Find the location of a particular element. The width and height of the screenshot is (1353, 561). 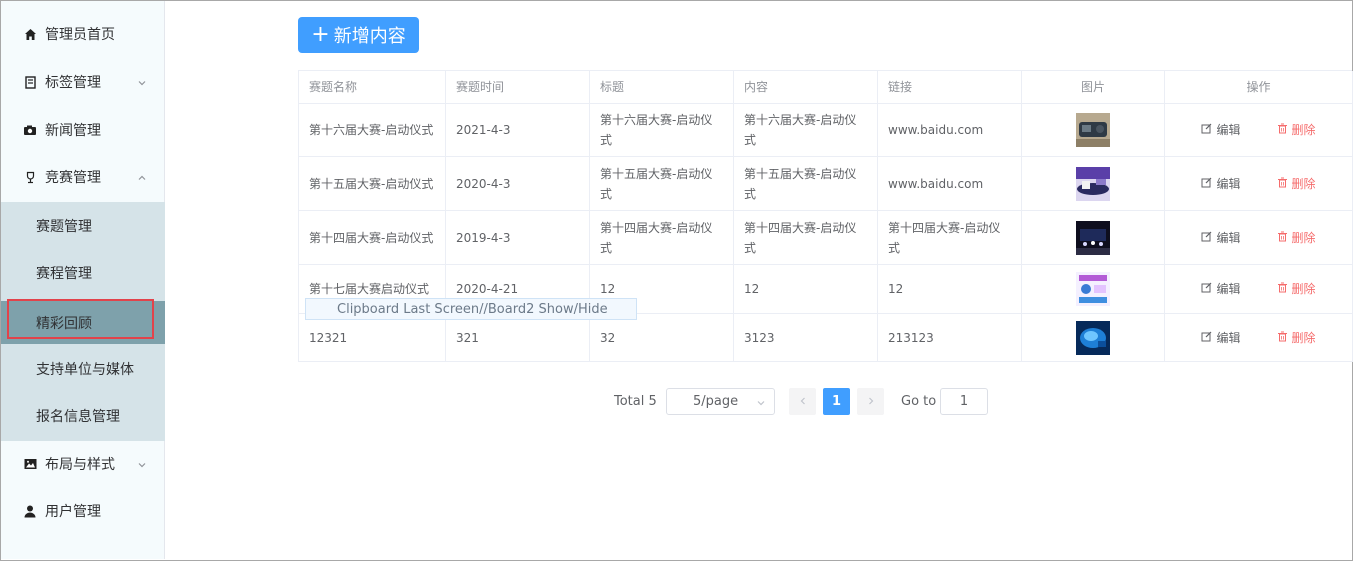

edit-label: 编辑 is located at coordinates (1228, 130).